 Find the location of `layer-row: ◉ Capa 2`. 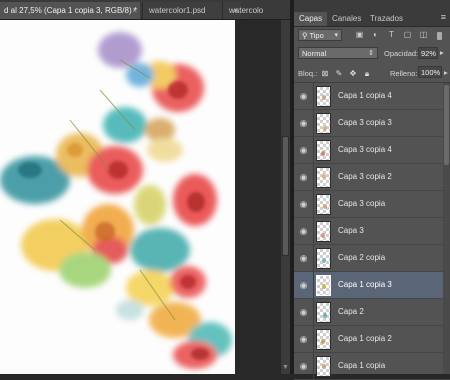

layer-row: ◉ Capa 2 is located at coordinates (372, 312).